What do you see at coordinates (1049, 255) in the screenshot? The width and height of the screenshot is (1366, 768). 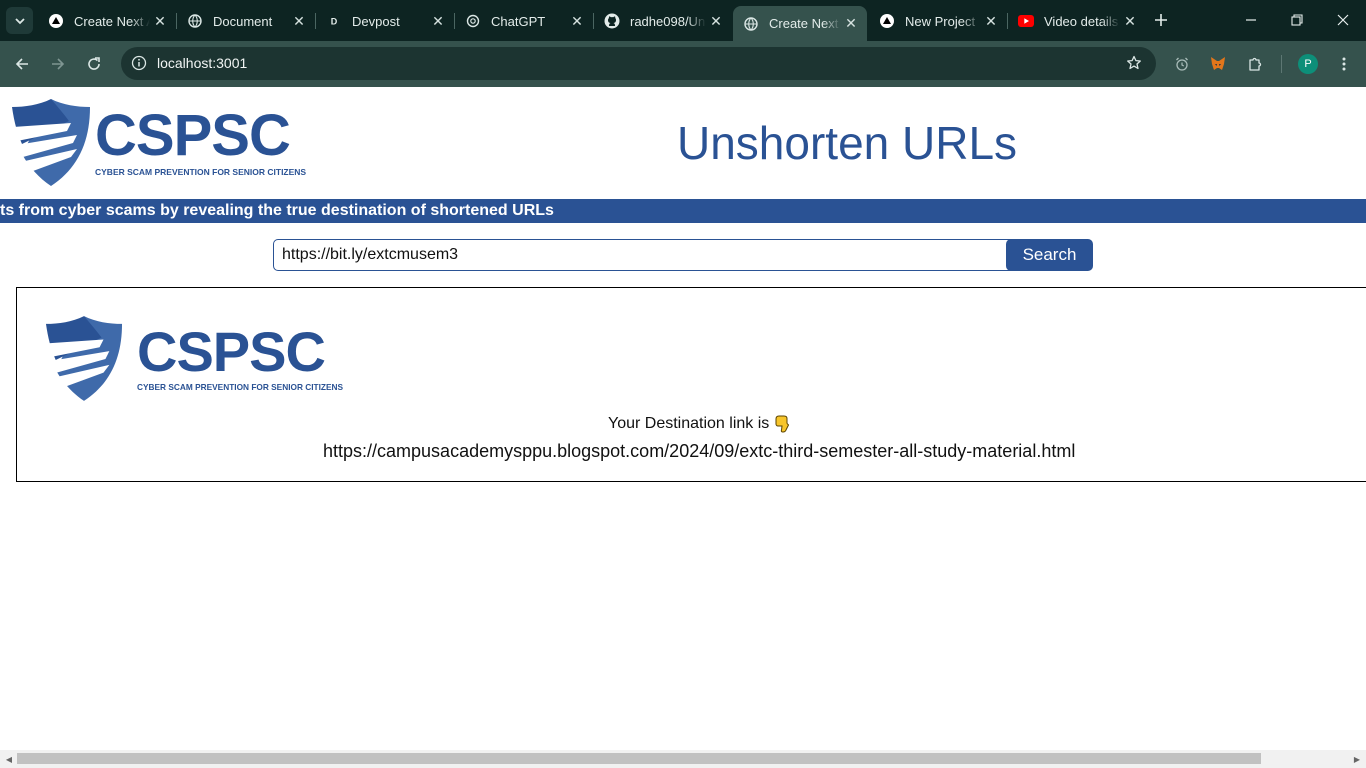 I see `search-button: Search` at bounding box center [1049, 255].